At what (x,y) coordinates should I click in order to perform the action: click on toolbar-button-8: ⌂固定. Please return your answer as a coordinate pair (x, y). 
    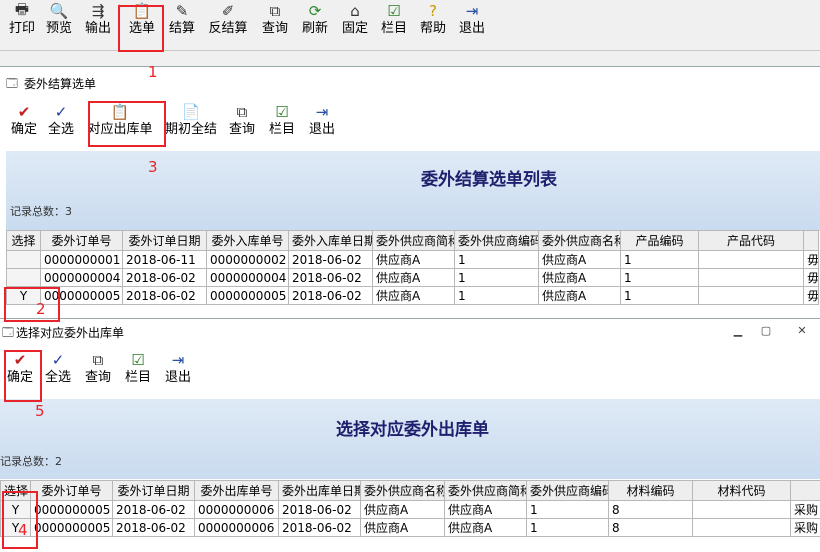
    Looking at the image, I should click on (355, 18).